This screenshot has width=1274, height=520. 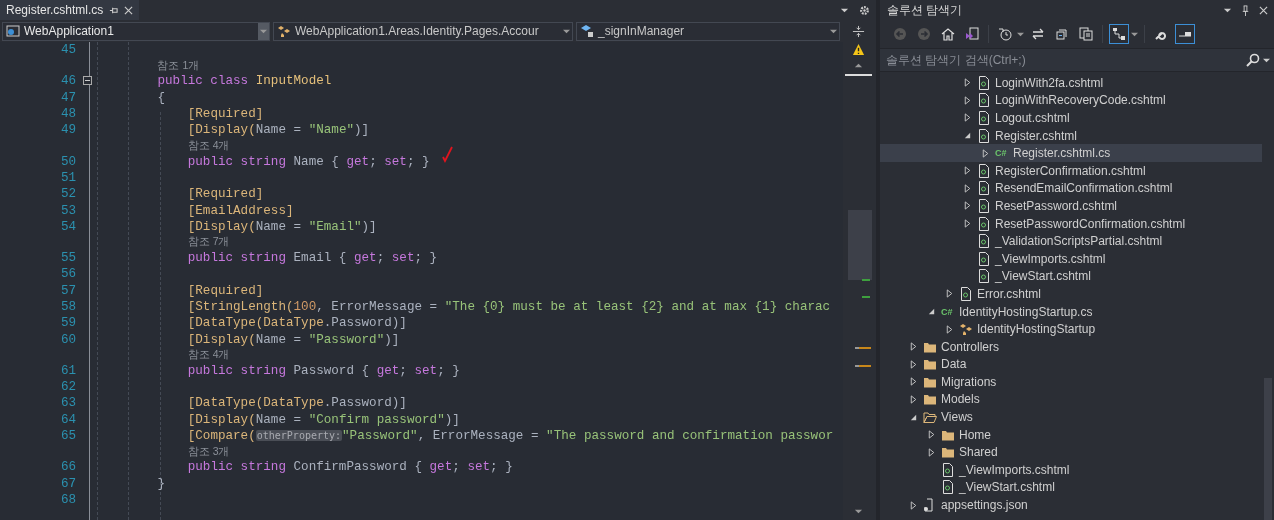 I want to click on tree-item: Home, so click(x=1071, y=434).